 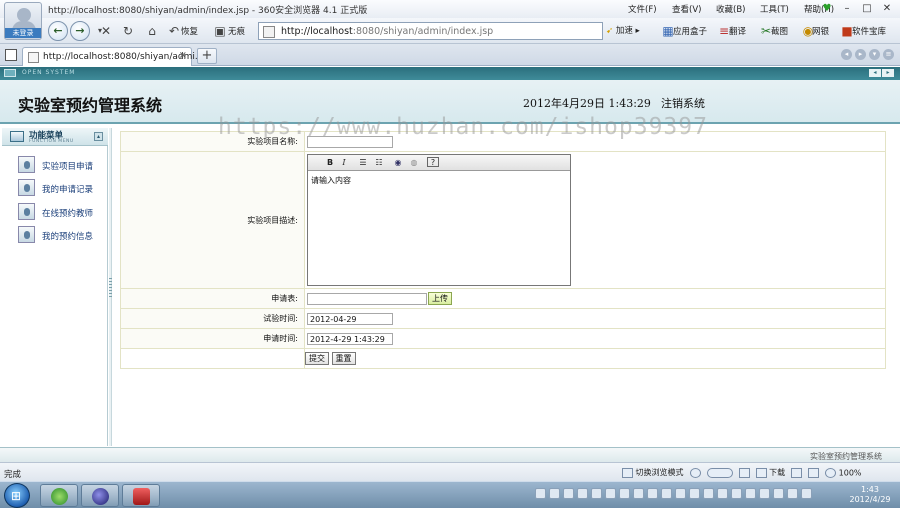 I want to click on restore-button: 恢复, so click(x=189, y=31).